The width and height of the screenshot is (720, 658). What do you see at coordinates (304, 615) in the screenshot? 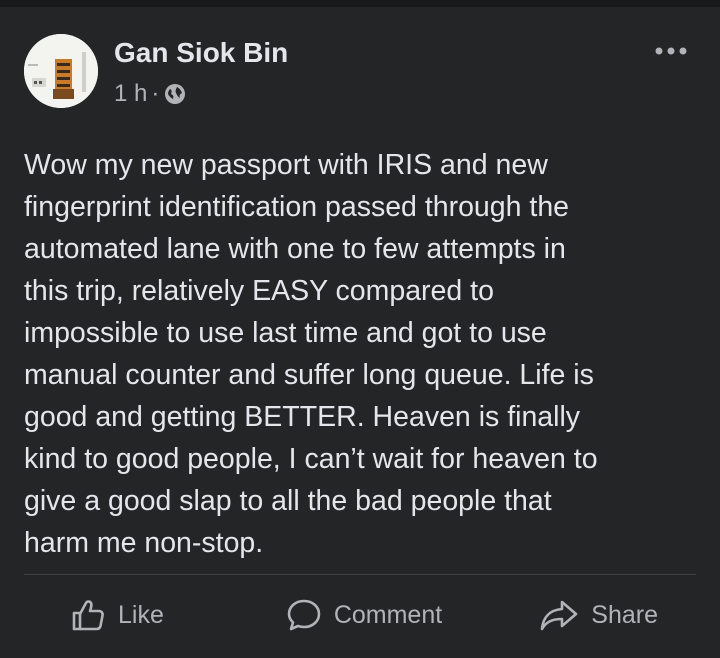
I see `comment-icon` at bounding box center [304, 615].